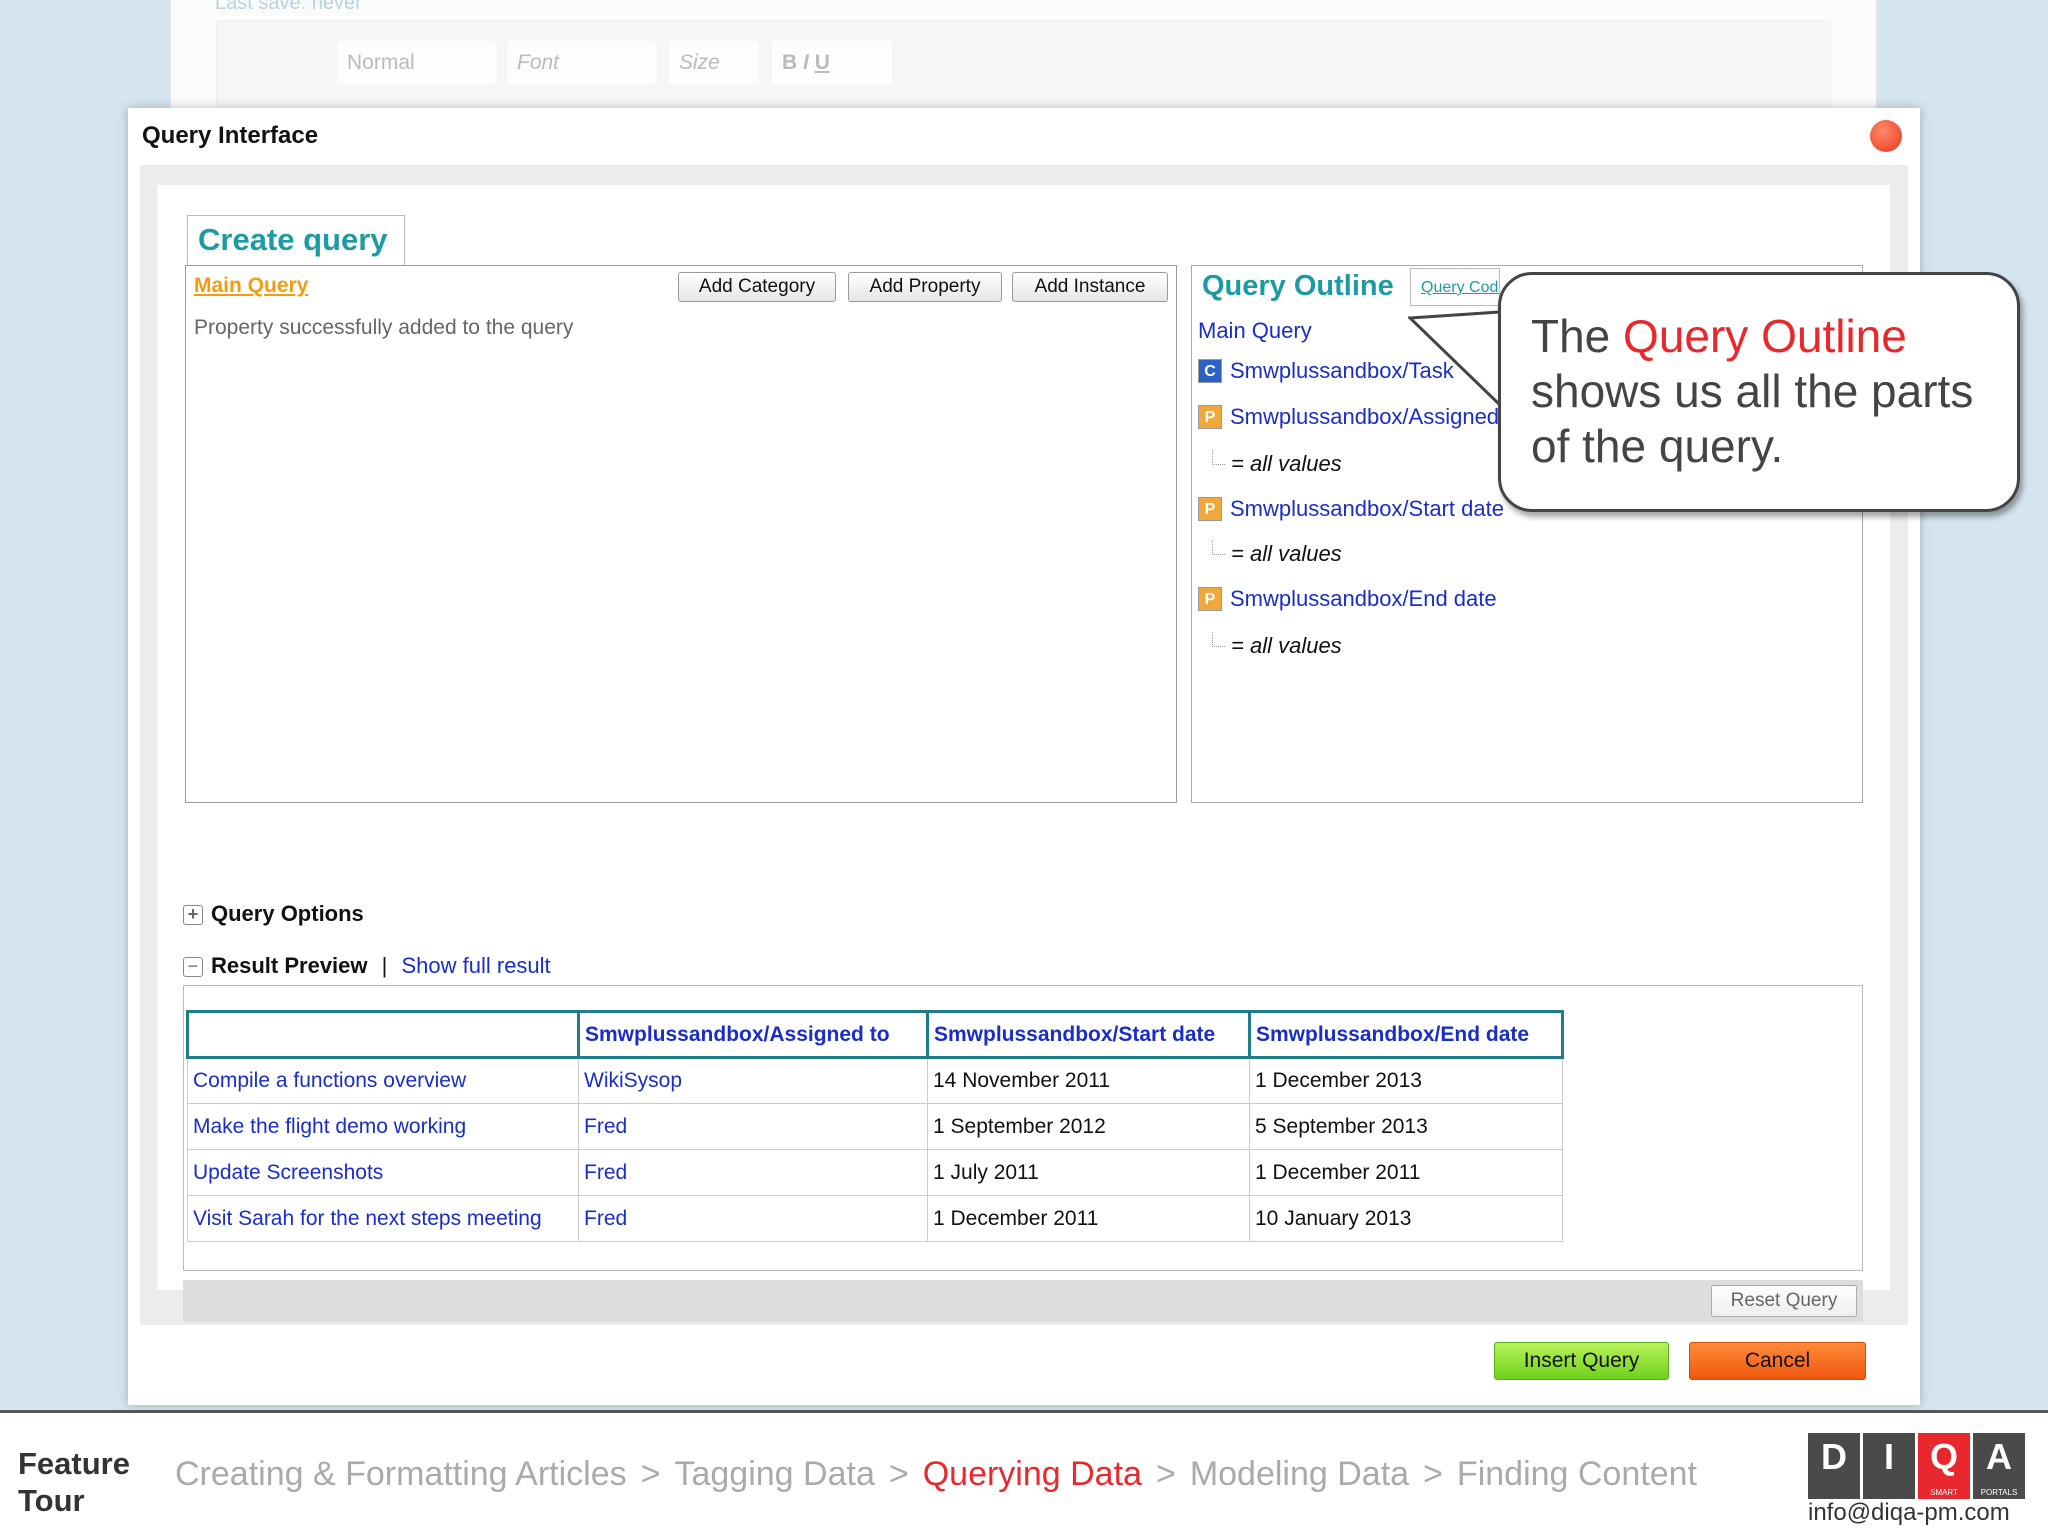 This screenshot has height=1536, width=2048. I want to click on end-date: 1 December 2013, so click(1406, 1080).